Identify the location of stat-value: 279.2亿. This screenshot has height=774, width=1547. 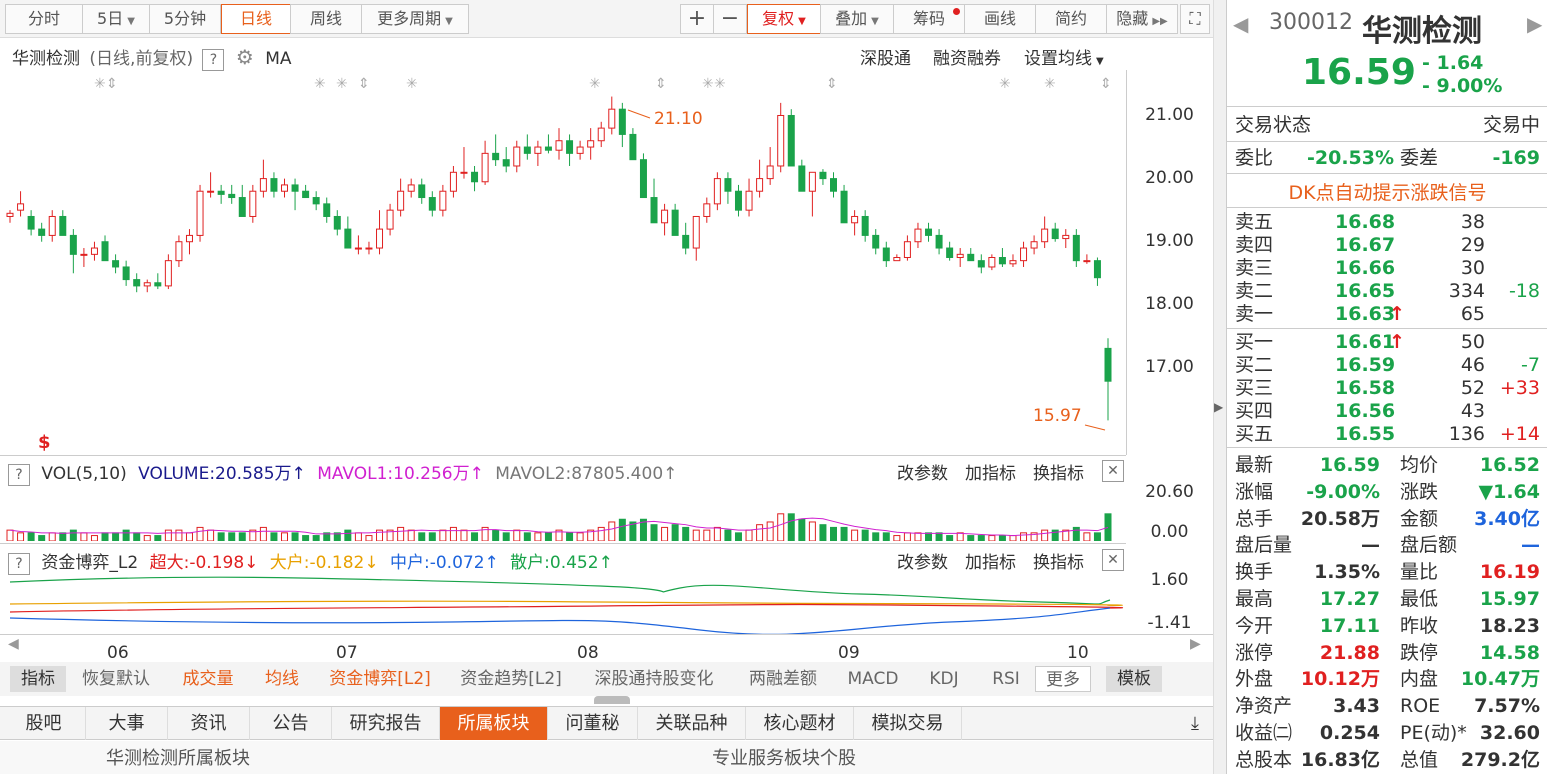
(1500, 759).